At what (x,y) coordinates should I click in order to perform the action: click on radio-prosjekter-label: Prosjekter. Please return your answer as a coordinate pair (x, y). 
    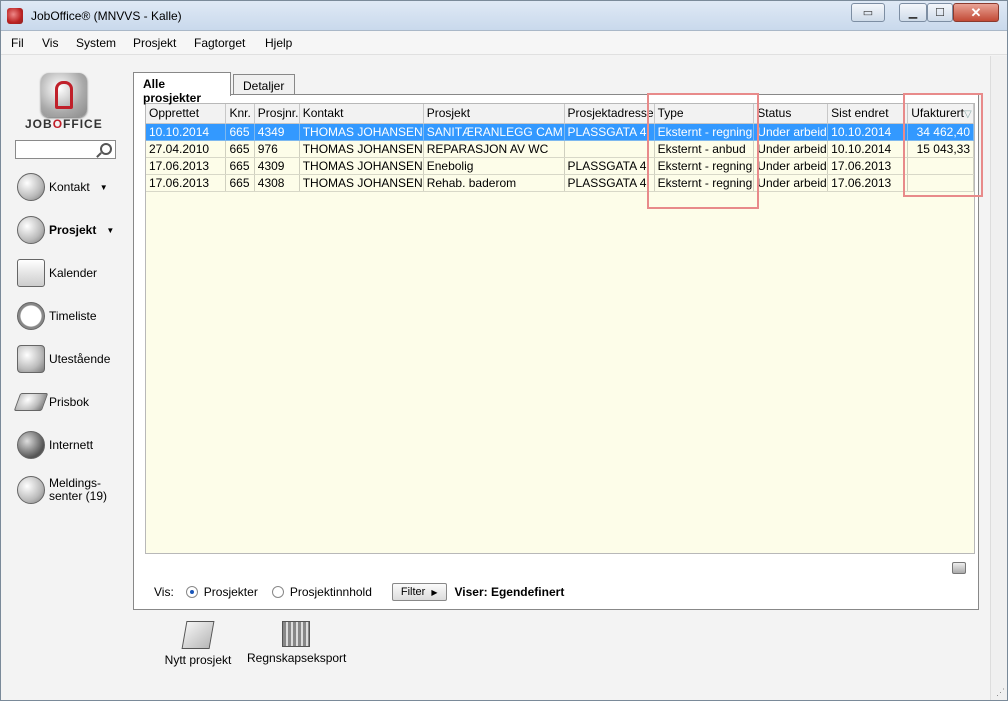
    Looking at the image, I should click on (231, 592).